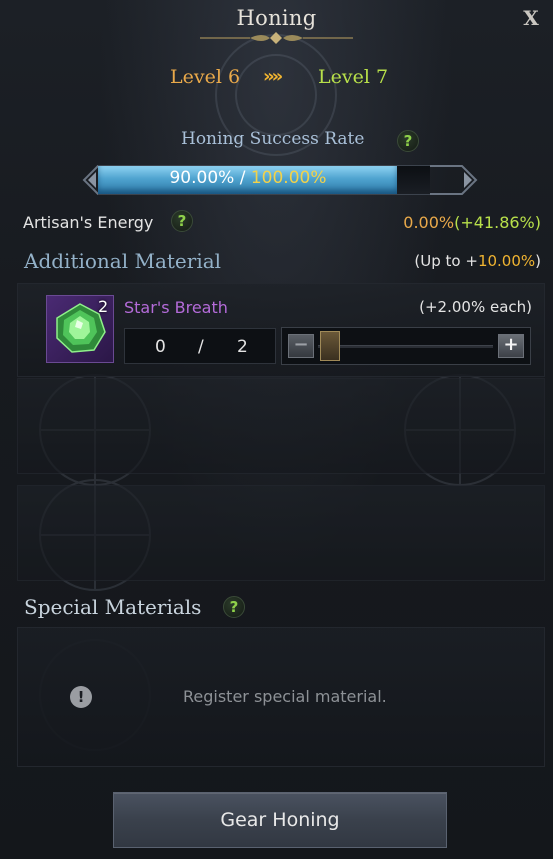  What do you see at coordinates (497, 222) in the screenshot?
I see `artisan-energy-bonus: (+41.86%)` at bounding box center [497, 222].